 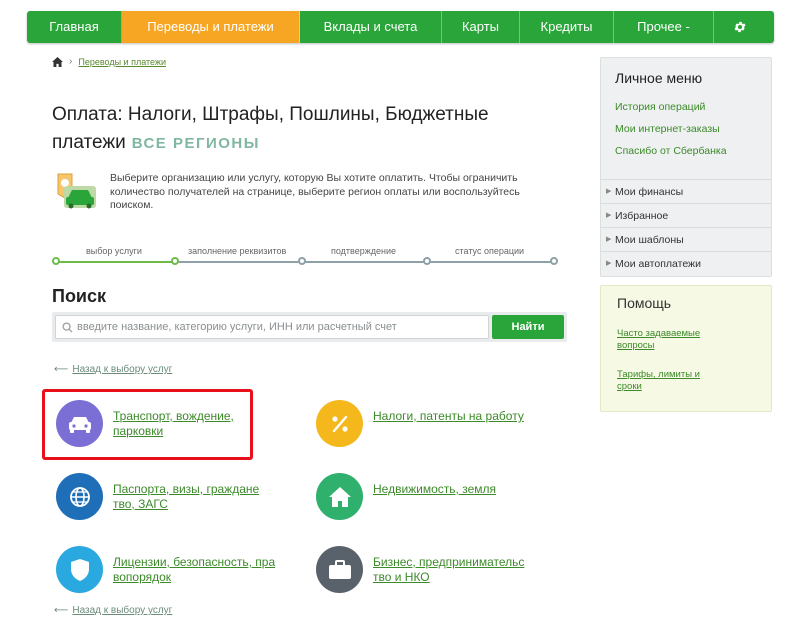 I want to click on house-icon, so click(x=339, y=496).